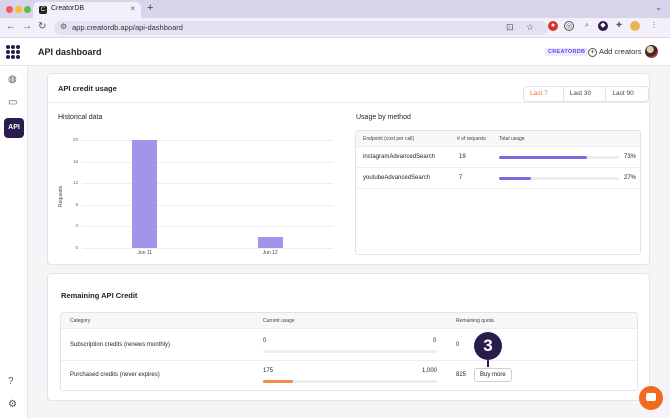  Describe the element at coordinates (603, 26) in the screenshot. I see `extension-badge-icon: ◆` at that location.